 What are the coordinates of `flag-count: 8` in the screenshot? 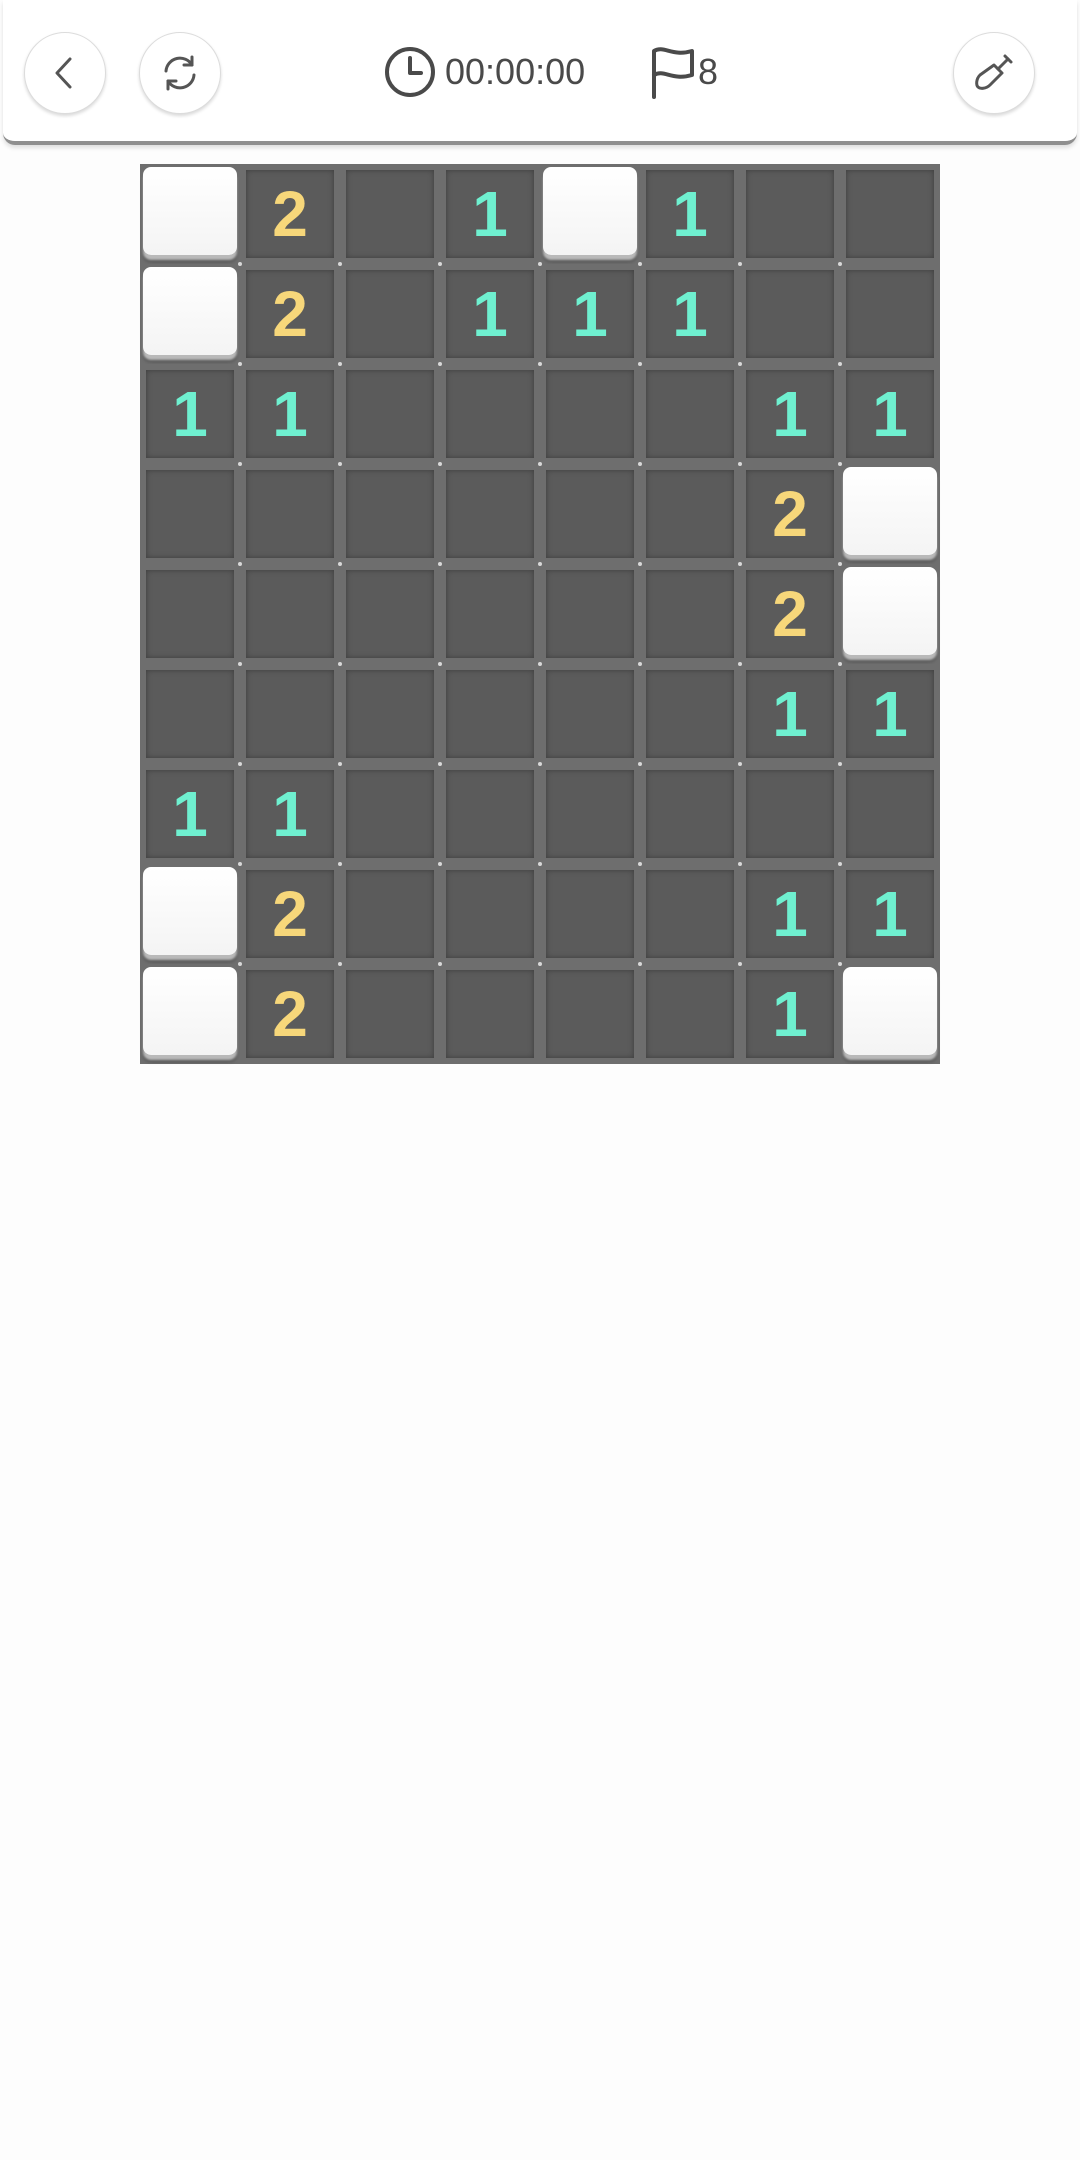 It's located at (708, 71).